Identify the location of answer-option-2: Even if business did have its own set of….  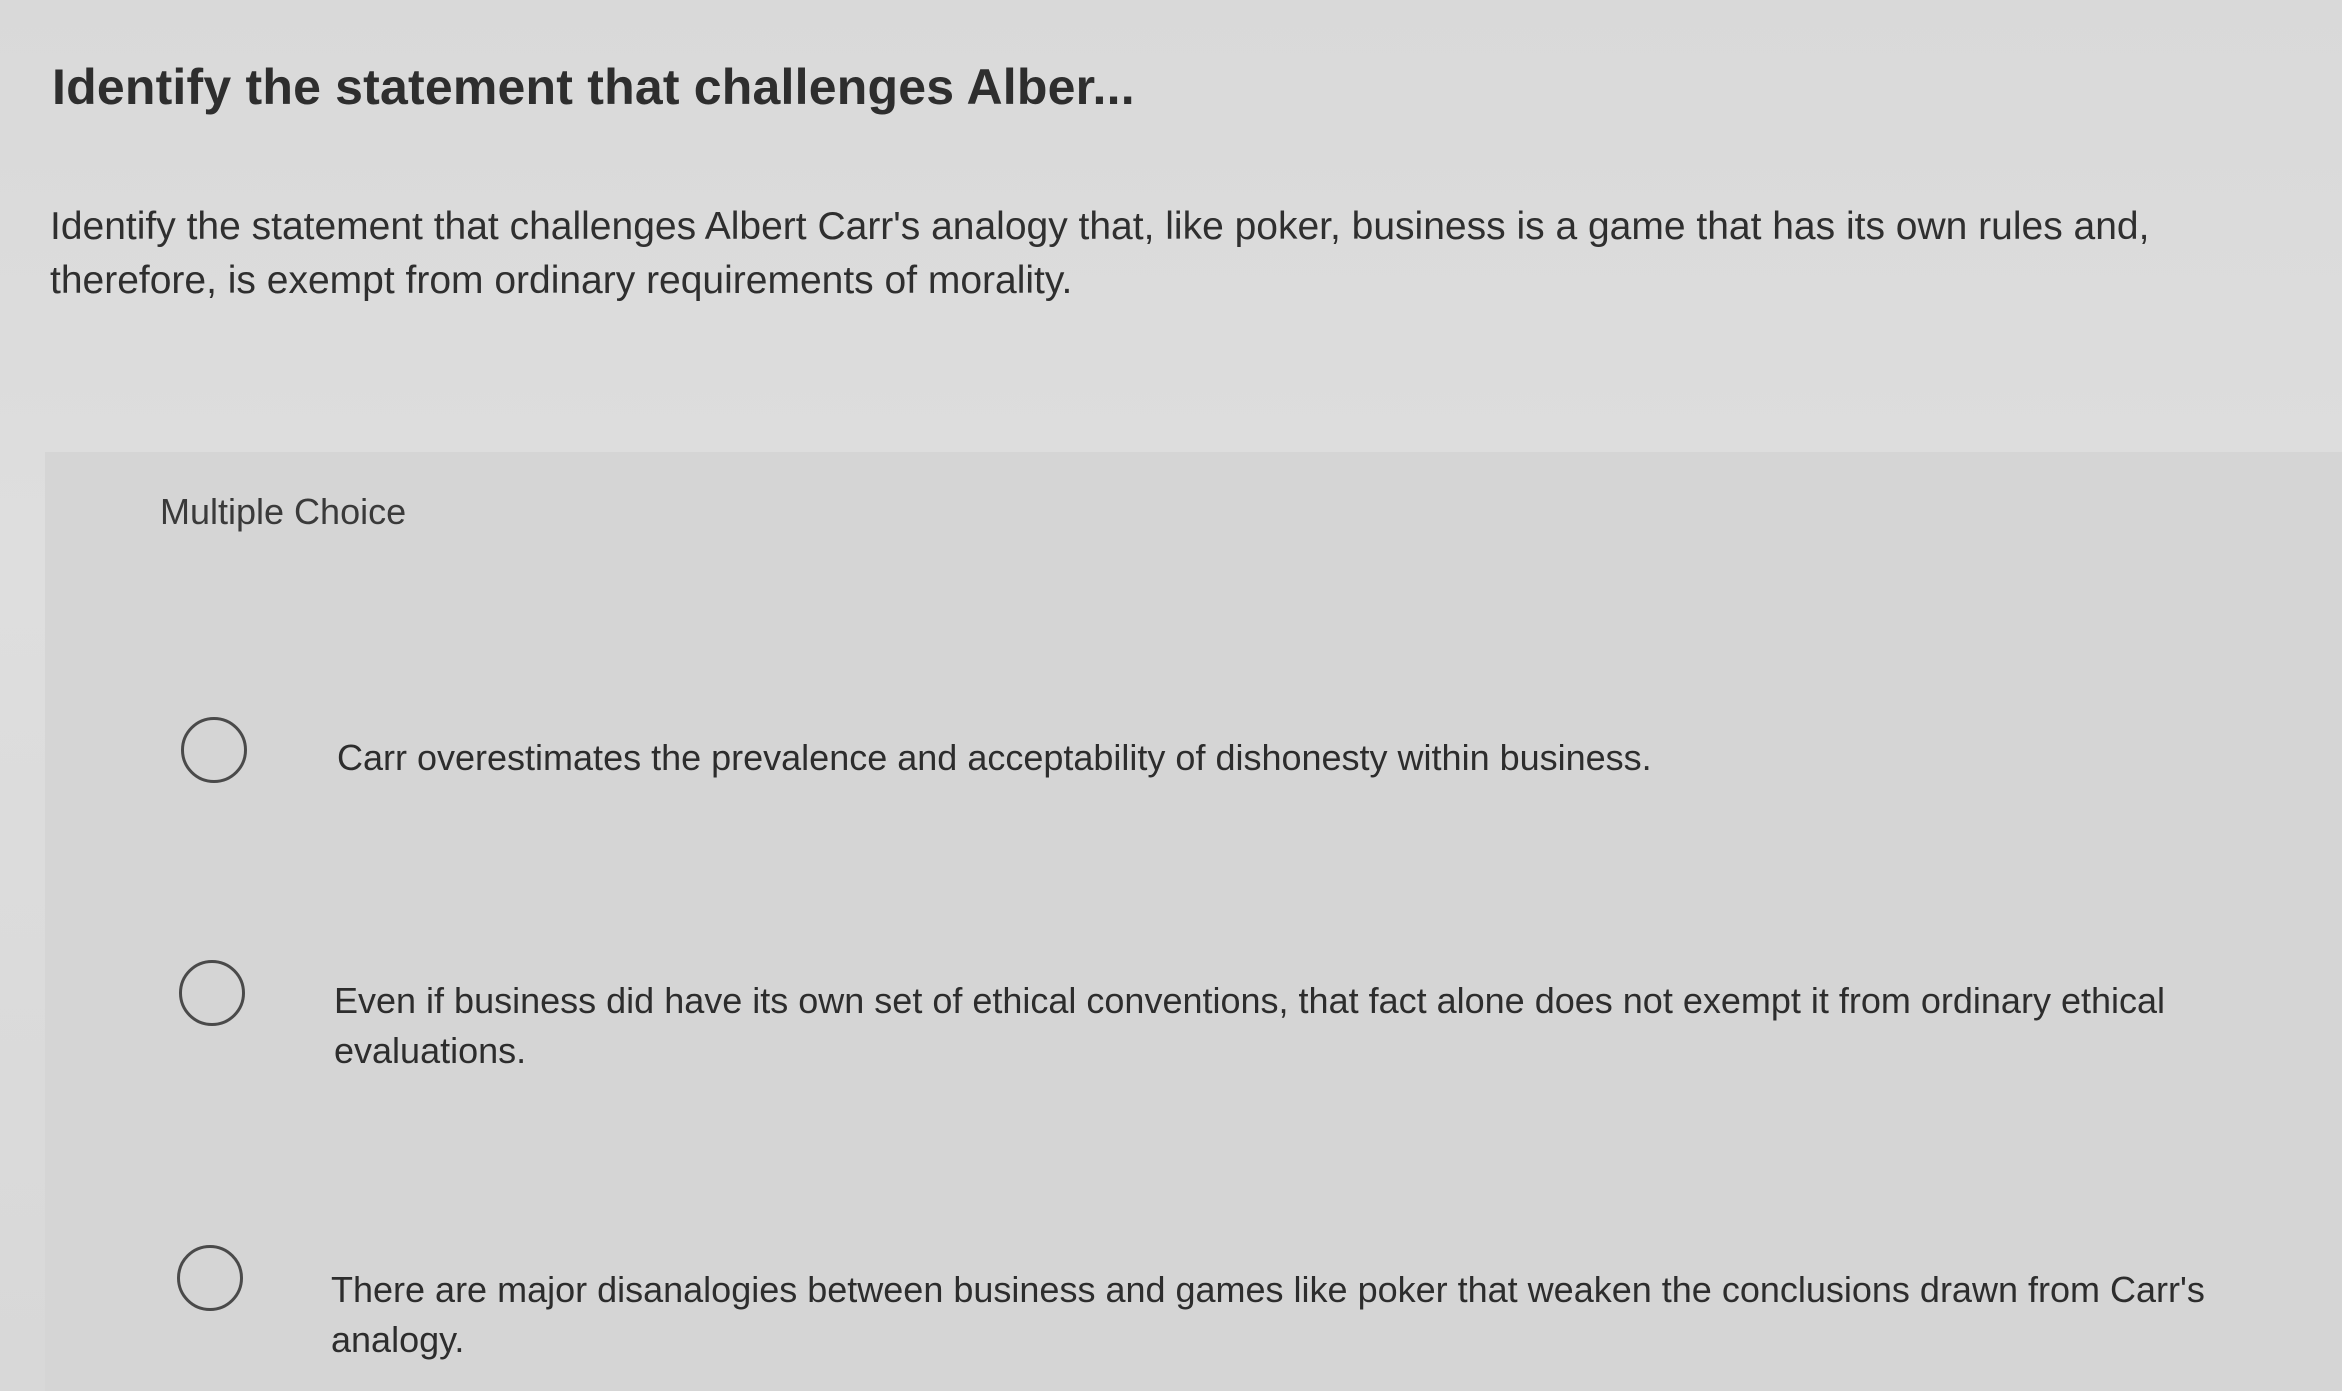
(1171, 1010).